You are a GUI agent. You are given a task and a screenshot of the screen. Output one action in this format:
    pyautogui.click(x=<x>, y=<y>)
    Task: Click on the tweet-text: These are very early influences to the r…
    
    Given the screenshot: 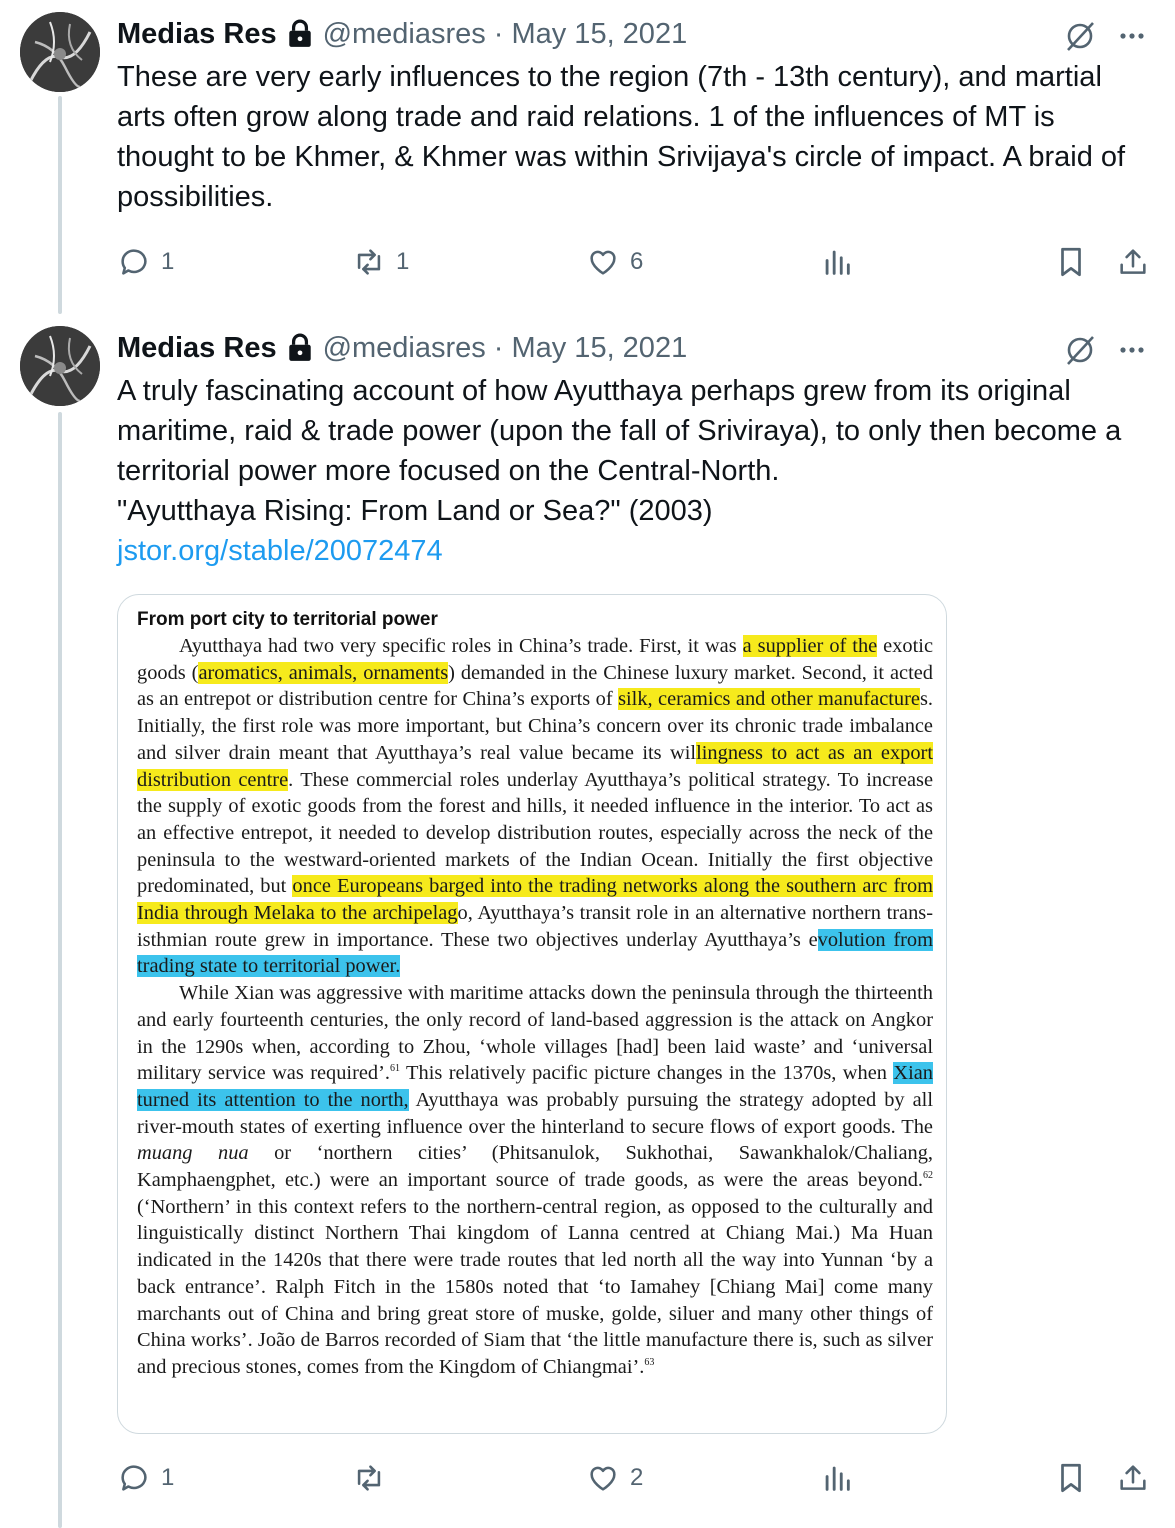 What is the action you would take?
    pyautogui.click(x=637, y=137)
    